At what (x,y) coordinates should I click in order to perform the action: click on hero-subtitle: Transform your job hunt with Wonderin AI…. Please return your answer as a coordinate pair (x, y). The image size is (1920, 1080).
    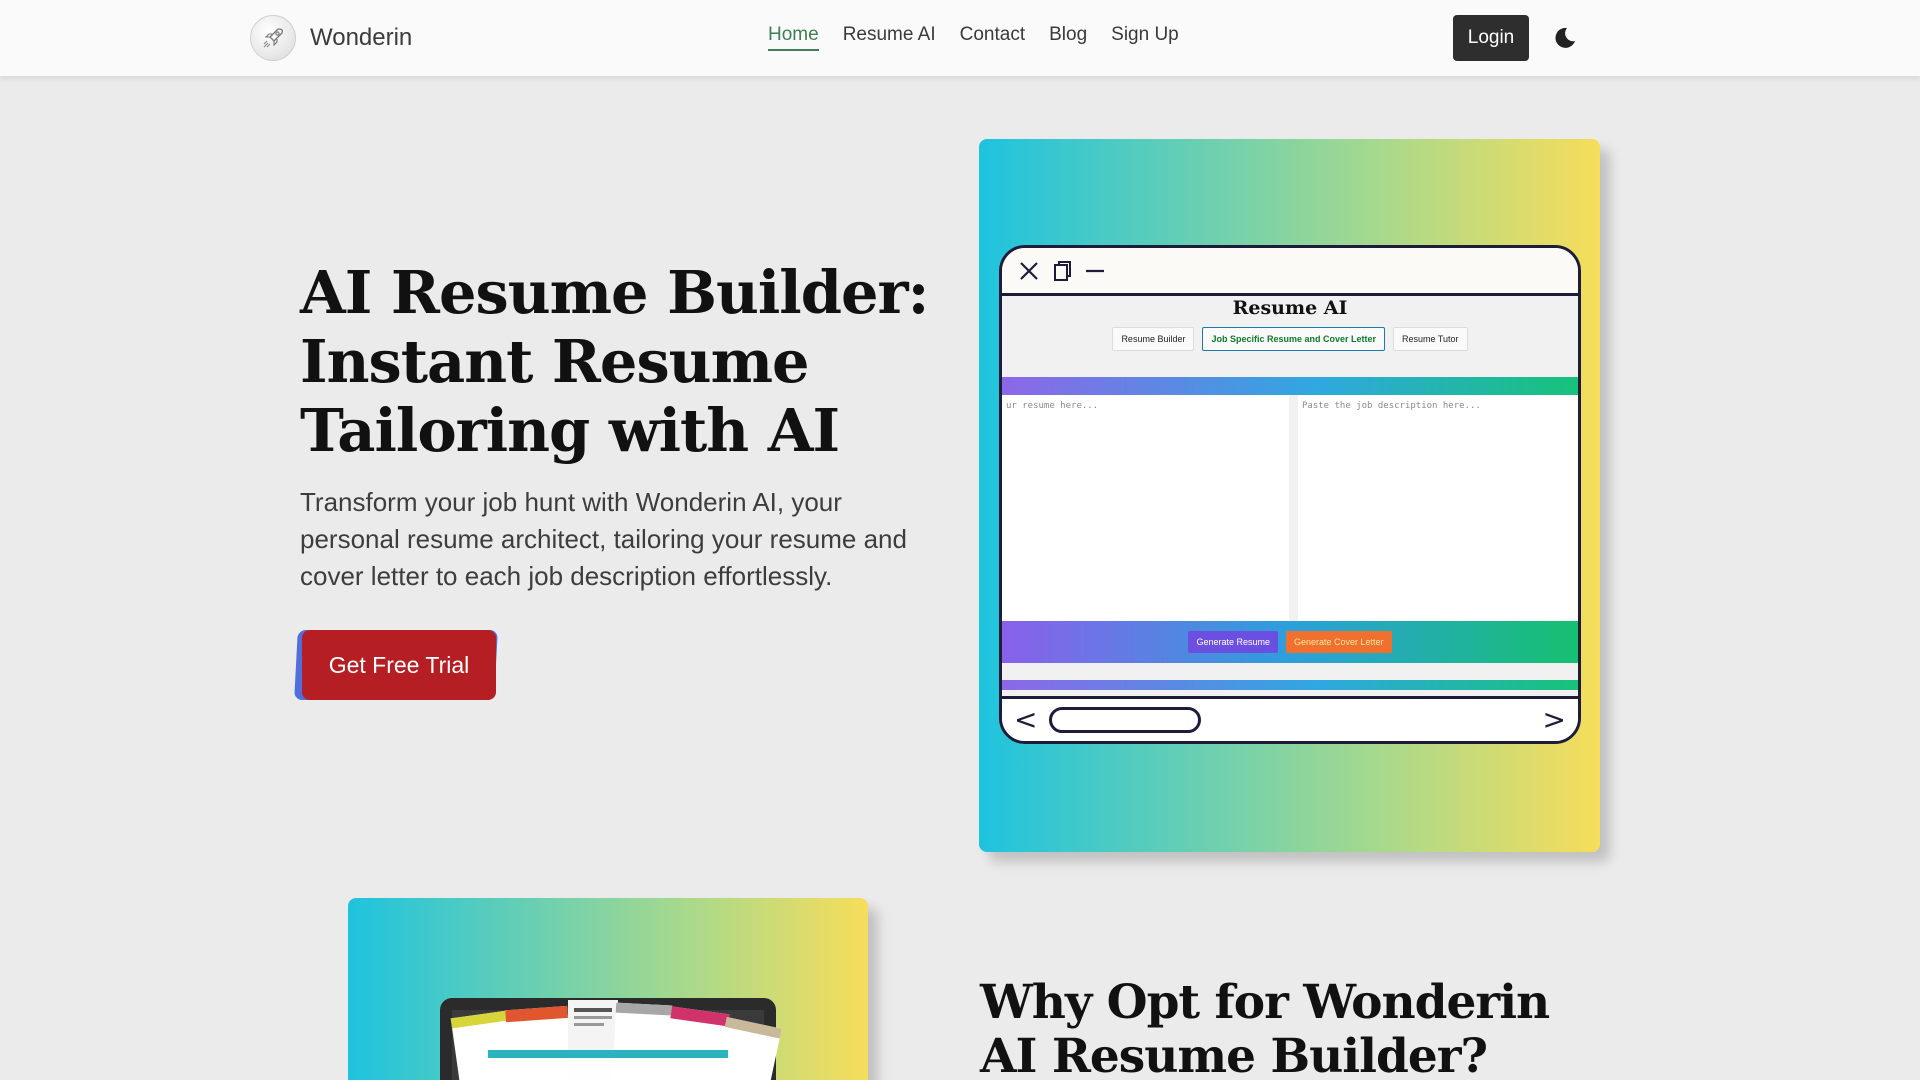
    Looking at the image, I should click on (603, 539).